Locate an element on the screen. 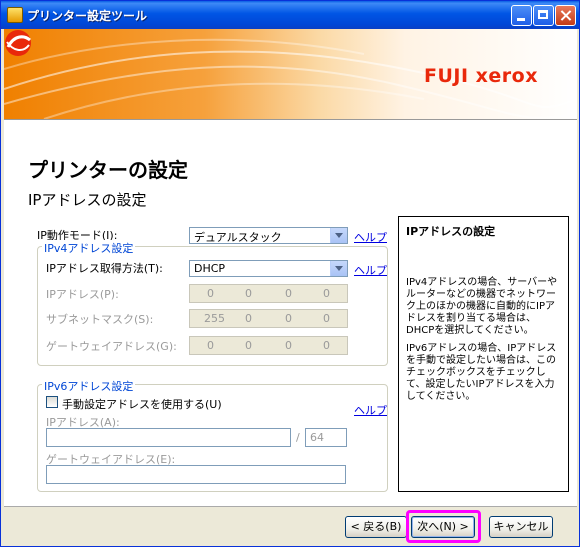 The width and height of the screenshot is (580, 547). ipv6-gateway-input is located at coordinates (196, 474).